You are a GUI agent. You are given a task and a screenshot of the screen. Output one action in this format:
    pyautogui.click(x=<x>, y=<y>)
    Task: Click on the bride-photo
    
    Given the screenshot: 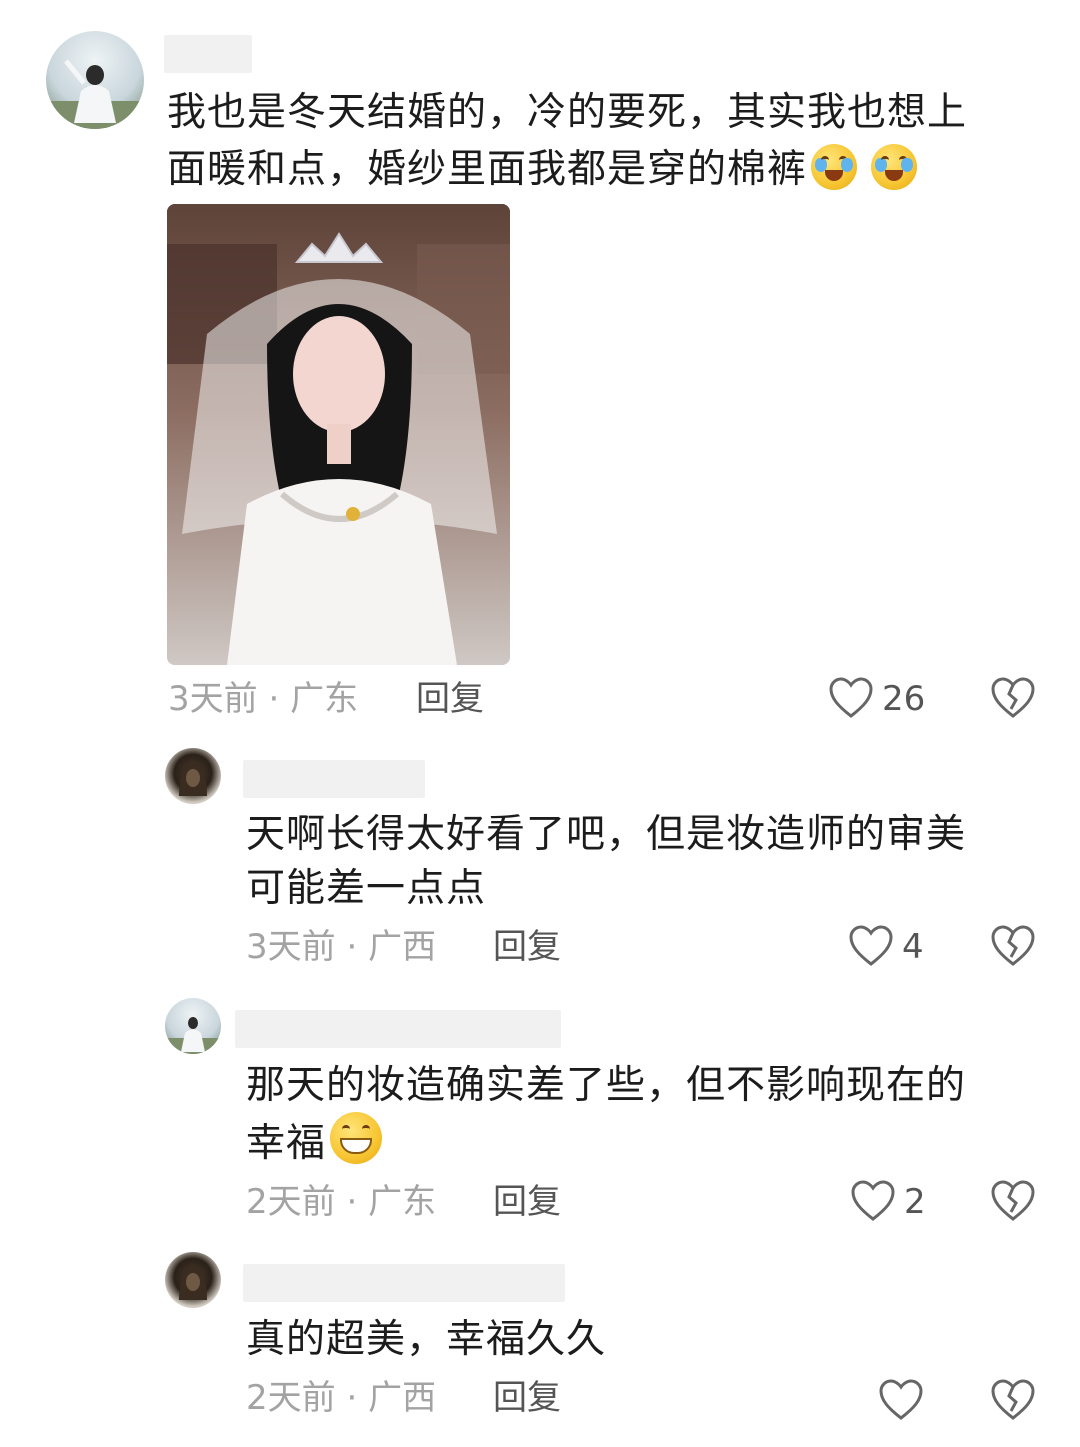 What is the action you would take?
    pyautogui.click(x=338, y=434)
    